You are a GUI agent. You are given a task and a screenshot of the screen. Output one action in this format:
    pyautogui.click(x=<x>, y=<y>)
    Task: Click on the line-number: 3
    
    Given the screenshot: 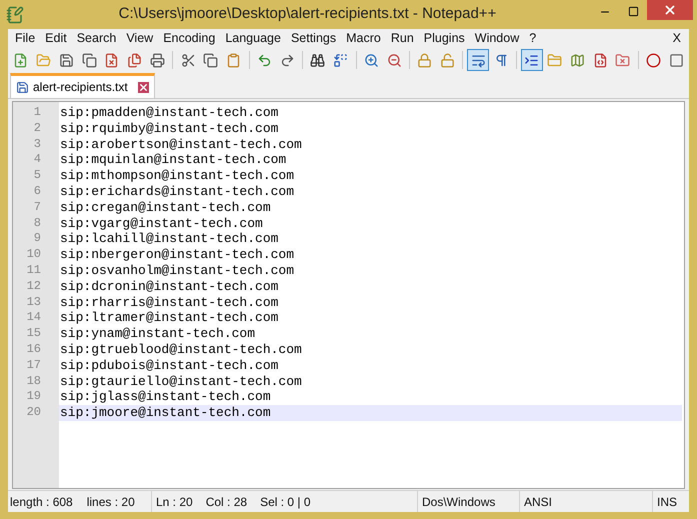 What is the action you would take?
    pyautogui.click(x=37, y=144)
    